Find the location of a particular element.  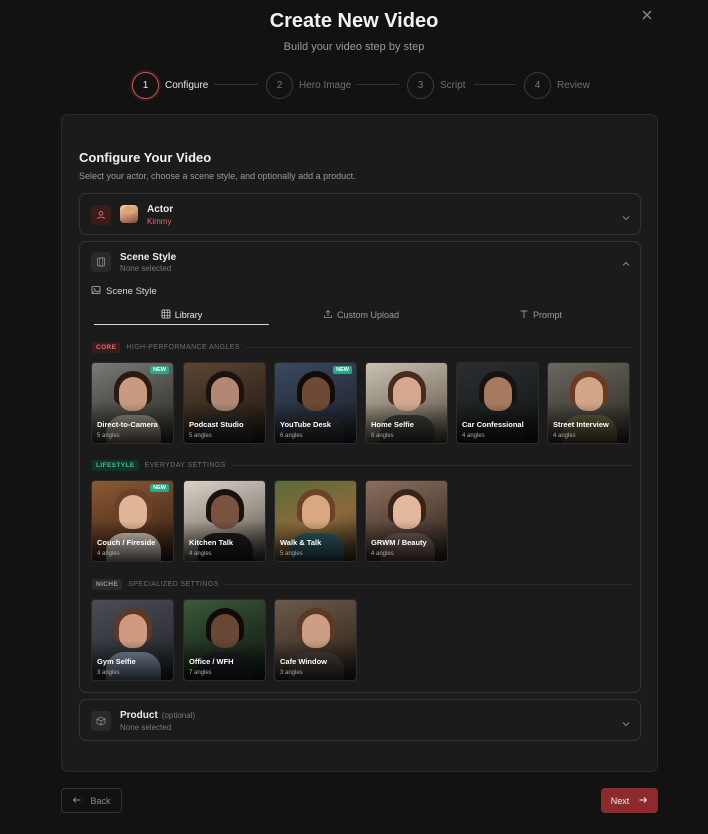

tile-angles: 7 angles is located at coordinates (200, 673).